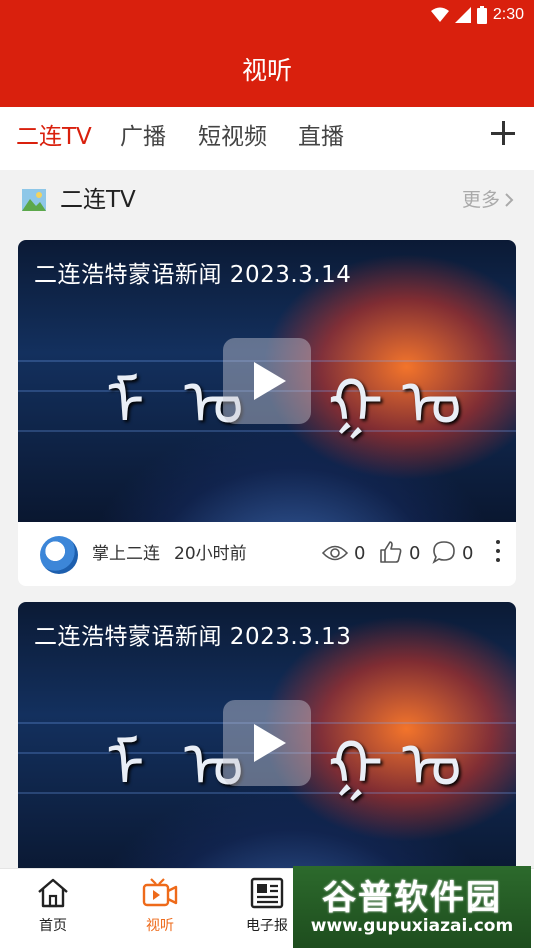  I want to click on publish-time: 20小时前, so click(210, 554).